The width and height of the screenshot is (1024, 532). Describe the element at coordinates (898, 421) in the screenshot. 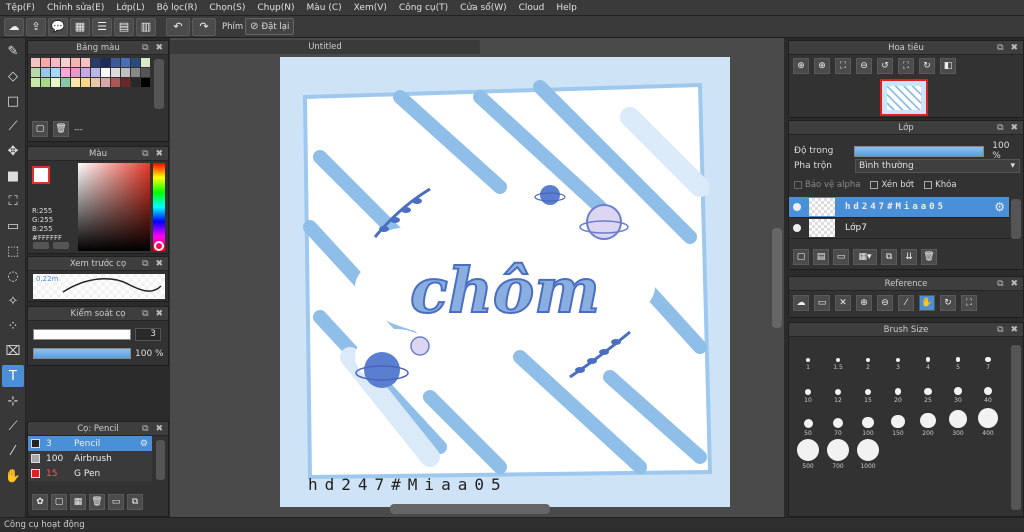

I see `brush-size-cell: 150` at that location.